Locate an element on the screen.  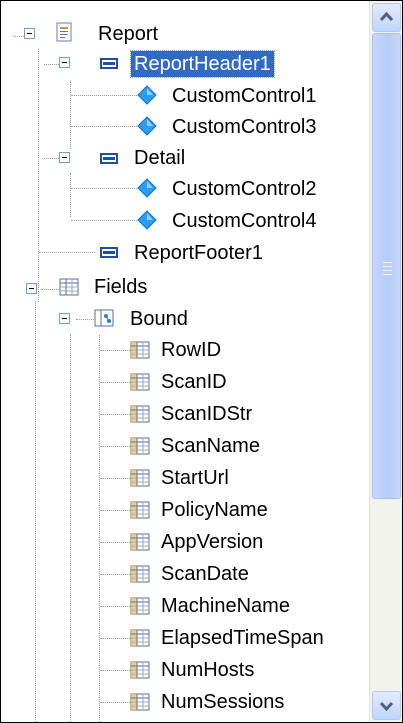
fields-icon is located at coordinates (69, 287).